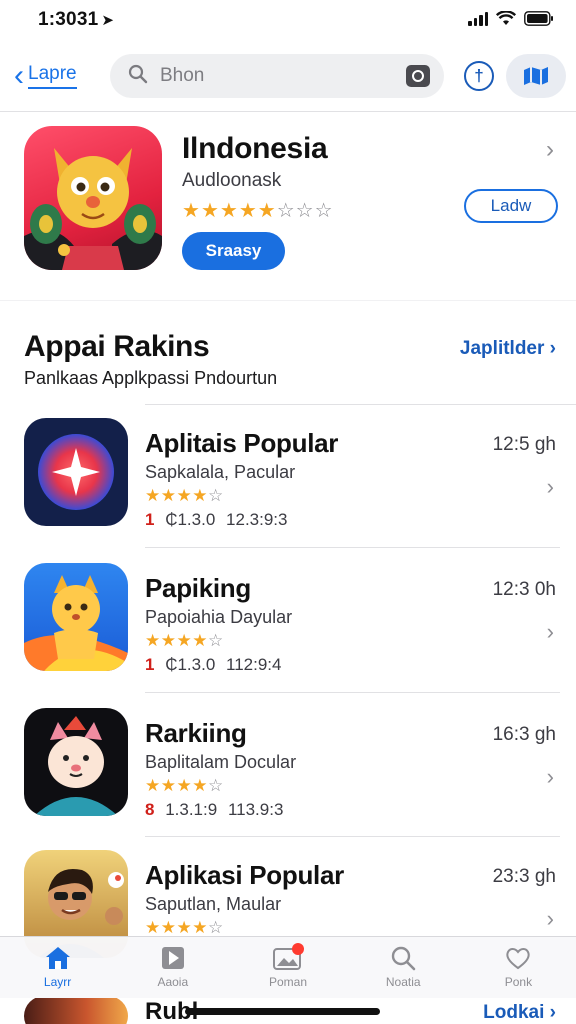  I want to click on featured-app-title: Ilndonesia, so click(255, 148).